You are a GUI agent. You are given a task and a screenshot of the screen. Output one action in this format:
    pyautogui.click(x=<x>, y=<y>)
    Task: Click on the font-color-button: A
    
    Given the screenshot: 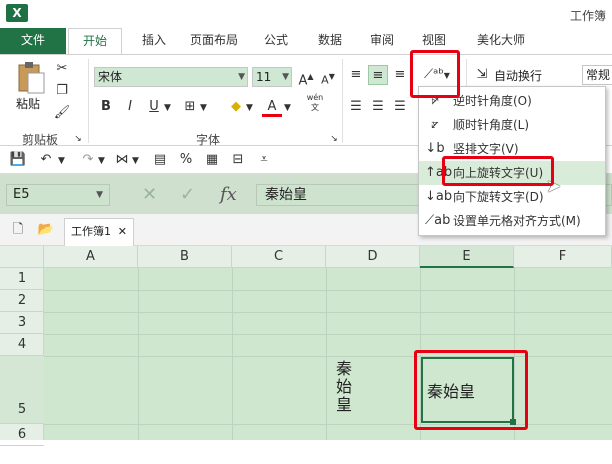 What is the action you would take?
    pyautogui.click(x=272, y=107)
    